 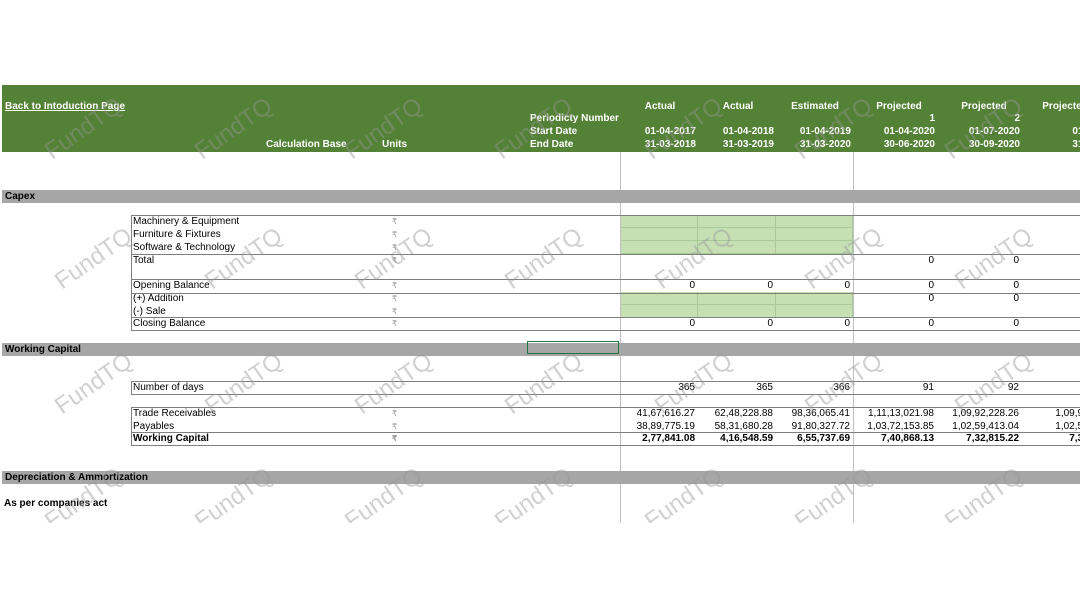 What do you see at coordinates (735, 438) in the screenshot?
I see `value-cell: 4,16,548.59` at bounding box center [735, 438].